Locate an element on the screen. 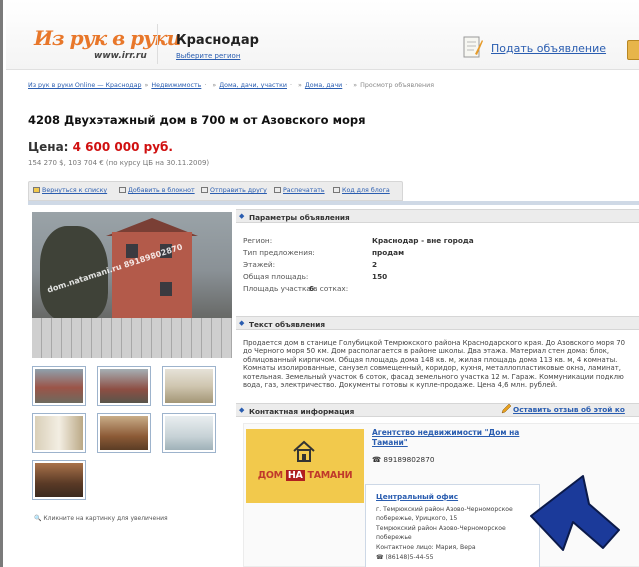 The width and height of the screenshot is (639, 567). choose-region-link: Выберите регион is located at coordinates (208, 56).